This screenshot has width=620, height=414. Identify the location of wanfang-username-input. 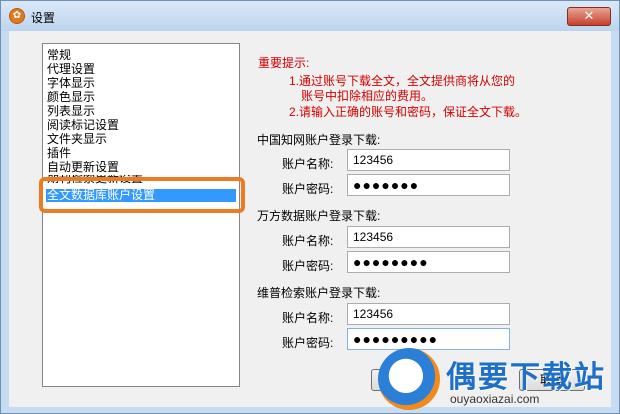
(428, 237).